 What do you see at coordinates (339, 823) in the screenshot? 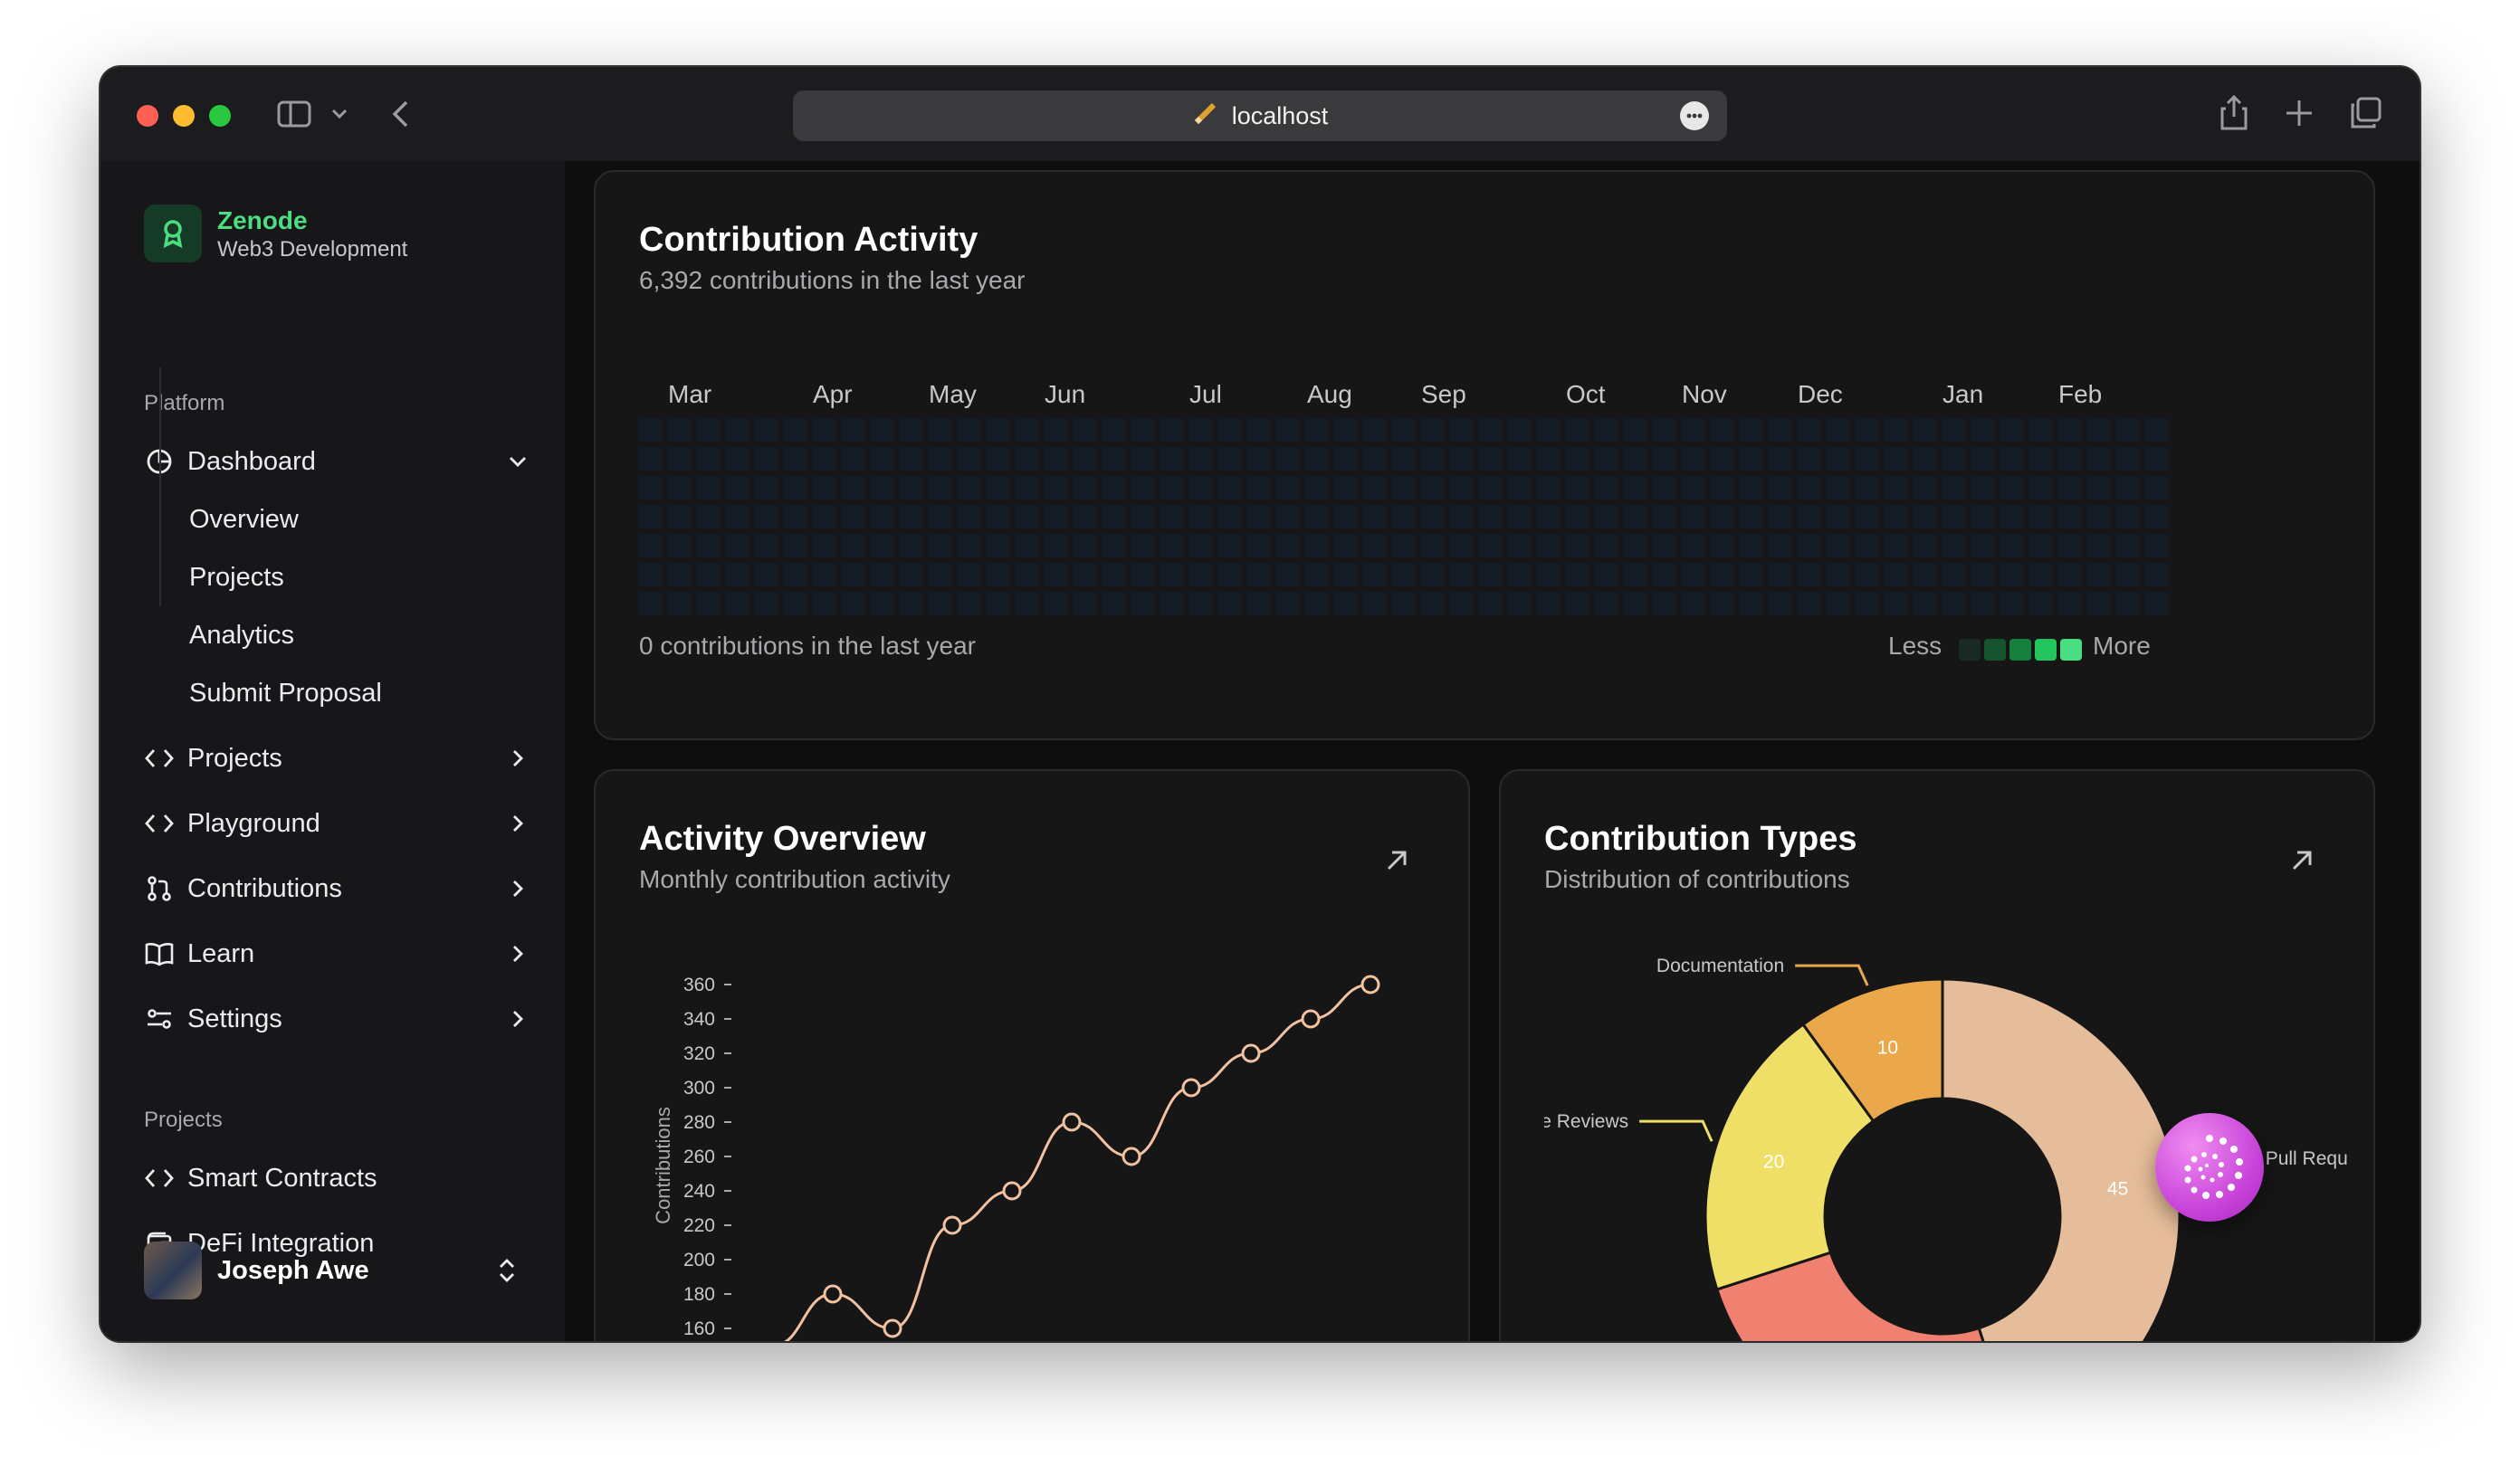
I see `sidebar-item-playground: Playground` at bounding box center [339, 823].